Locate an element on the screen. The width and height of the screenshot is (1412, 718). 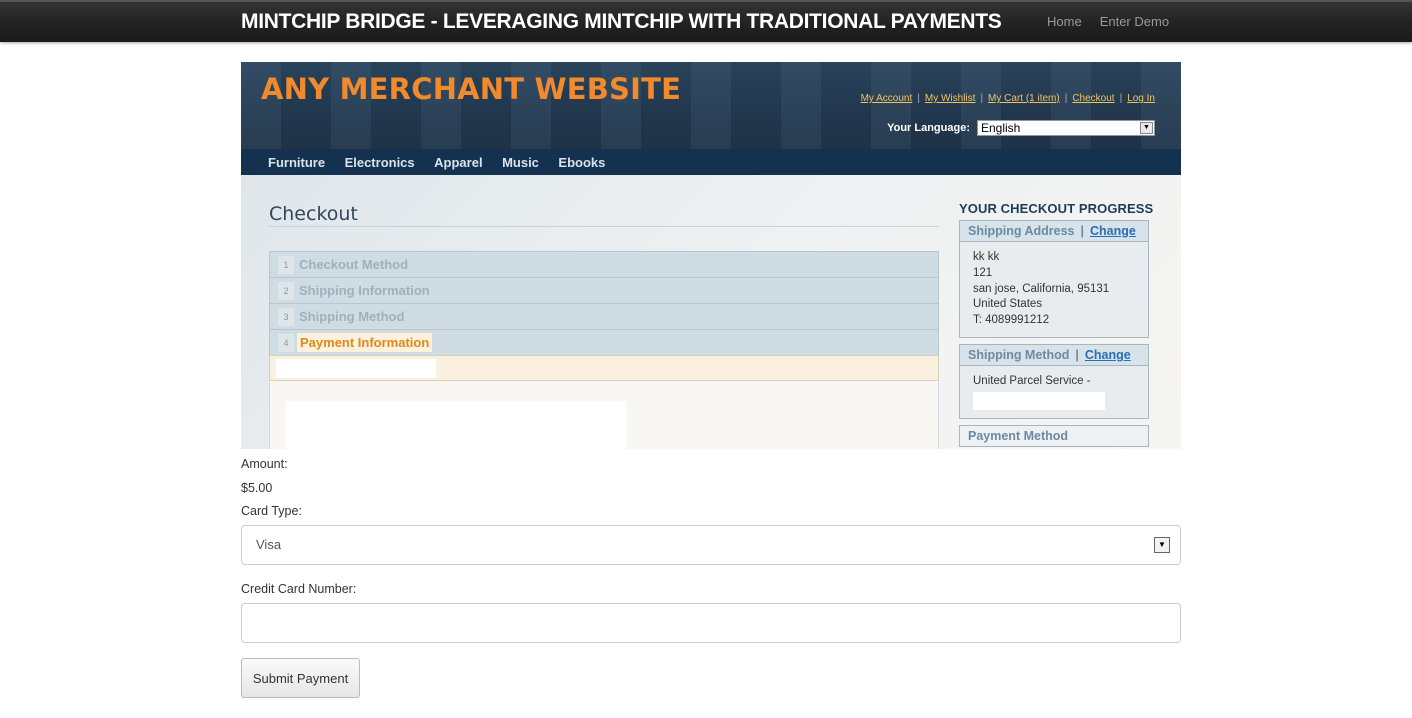
step-checkout-method: 1 Checkout Method is located at coordinates (604, 264).